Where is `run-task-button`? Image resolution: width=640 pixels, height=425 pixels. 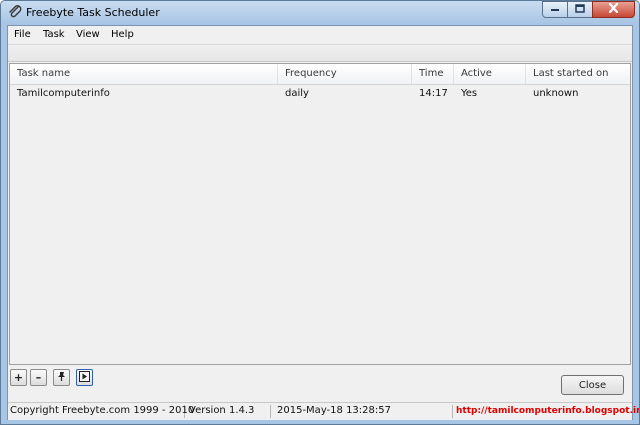
run-task-button is located at coordinates (84, 377).